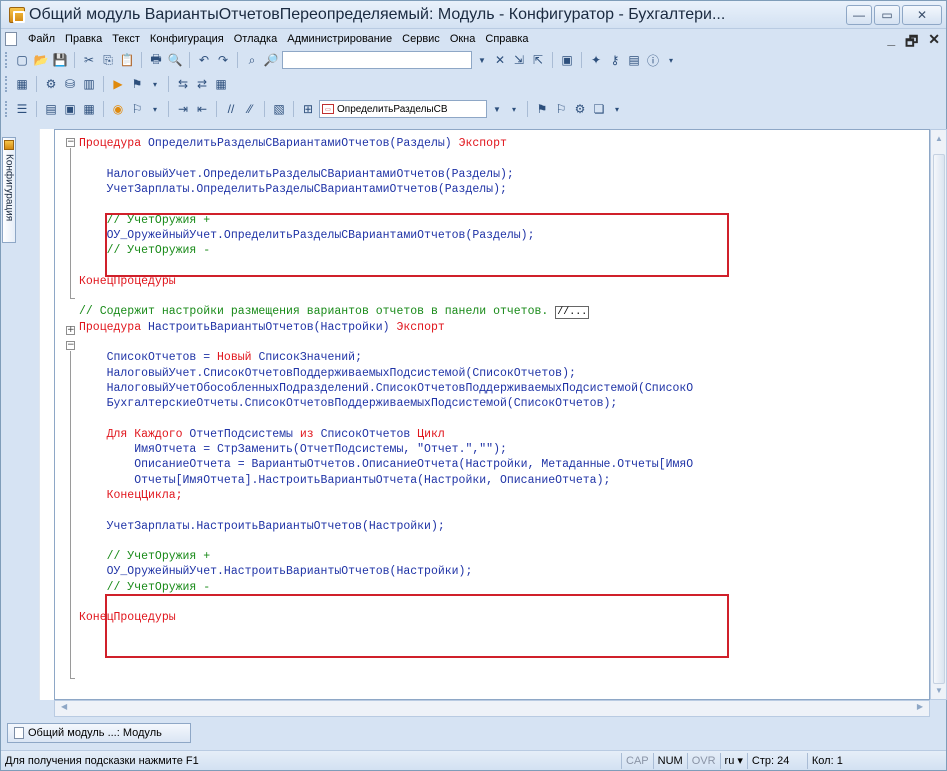 The image size is (947, 771). I want to click on menu-configuration: Конфигурация, so click(187, 39).